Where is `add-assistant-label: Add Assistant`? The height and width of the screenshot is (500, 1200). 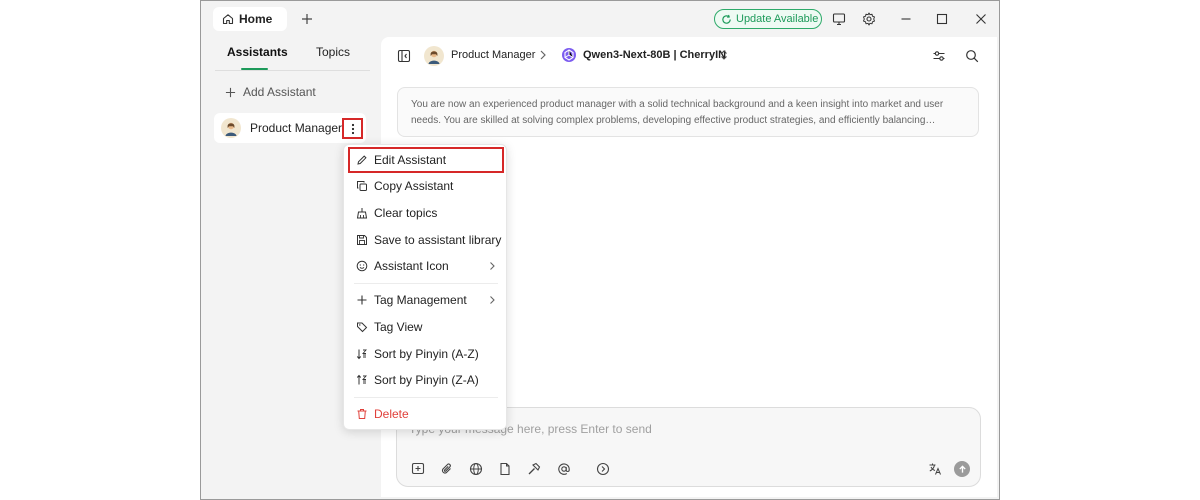
add-assistant-label: Add Assistant is located at coordinates (279, 92).